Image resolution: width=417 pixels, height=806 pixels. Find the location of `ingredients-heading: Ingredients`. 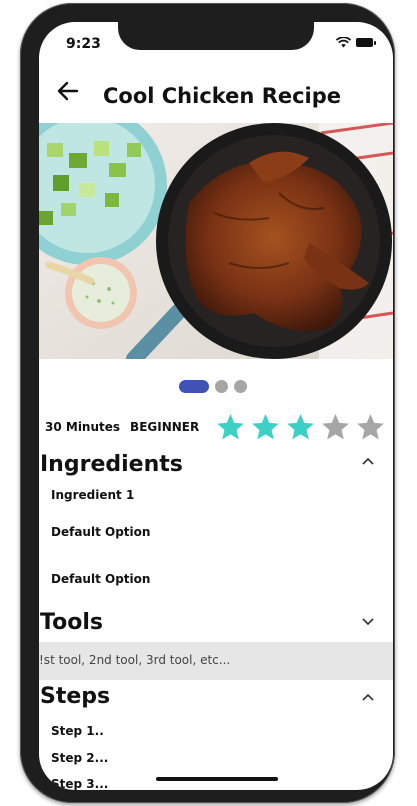

ingredients-heading: Ingredients is located at coordinates (111, 464).